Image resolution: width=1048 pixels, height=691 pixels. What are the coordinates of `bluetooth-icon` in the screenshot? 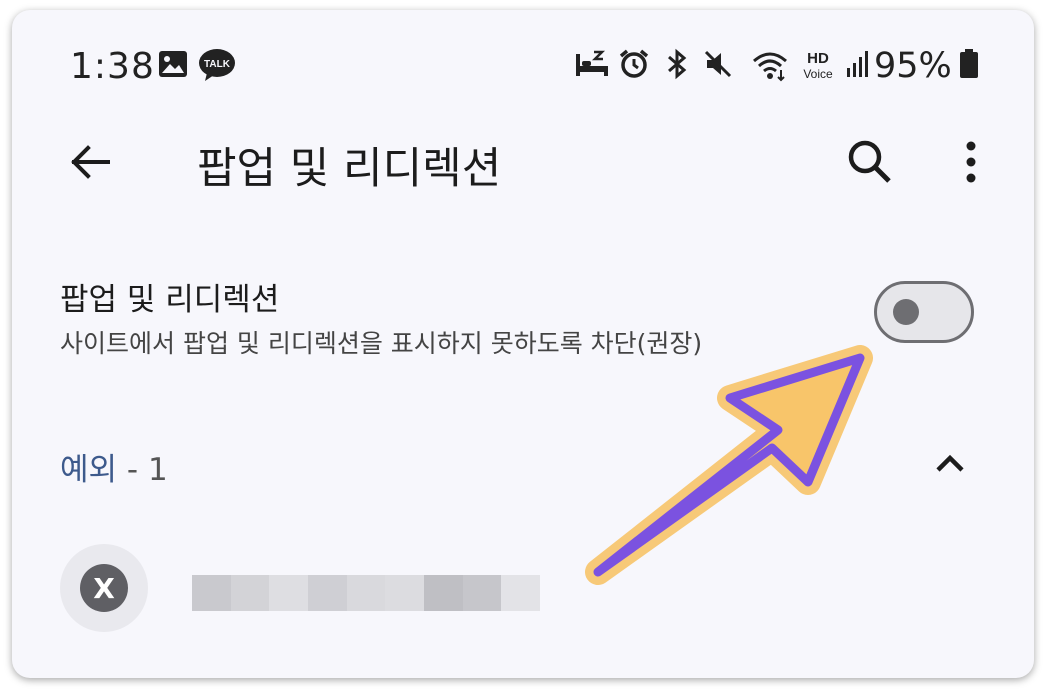 It's located at (677, 64).